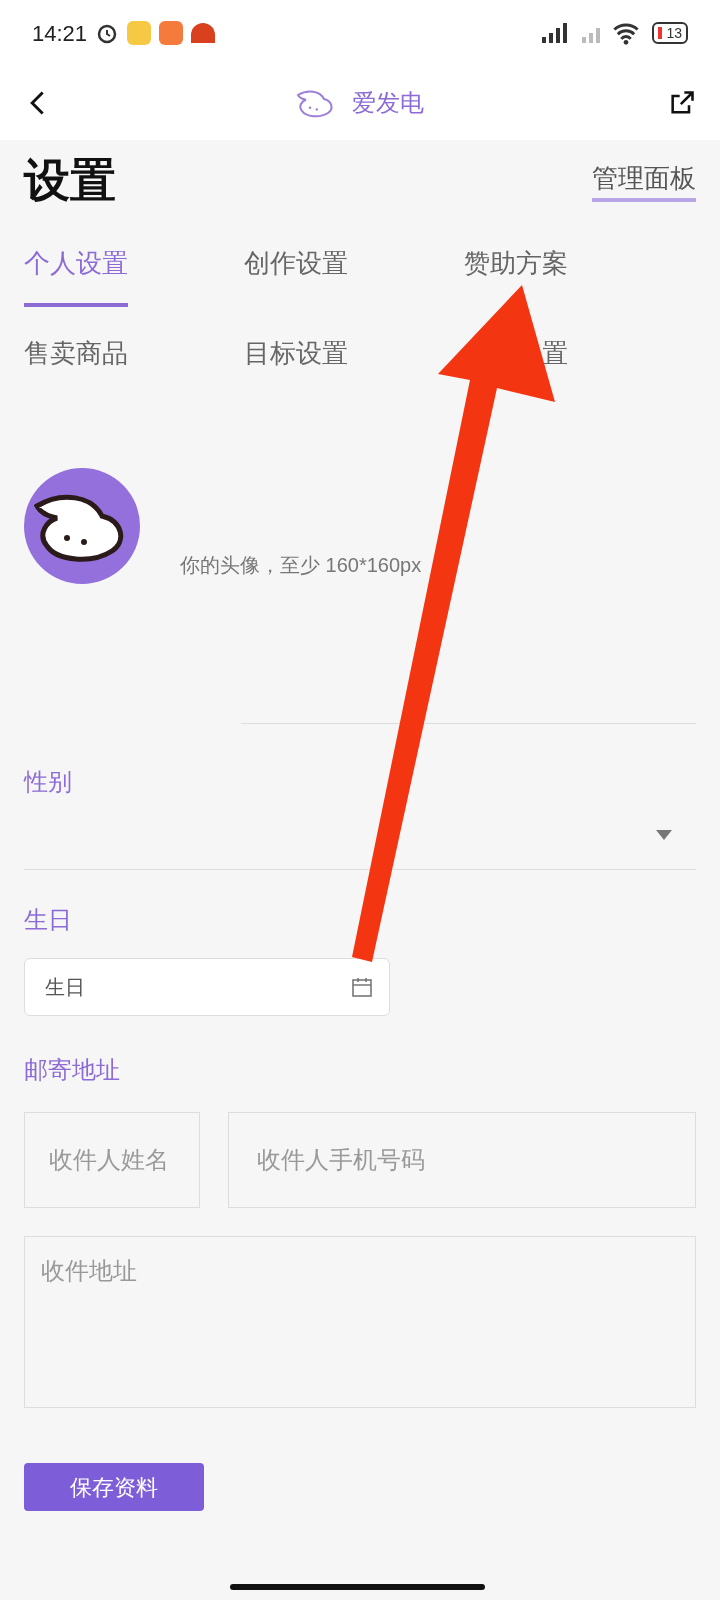  What do you see at coordinates (664, 834) in the screenshot?
I see `dropdown-caret-icon` at bounding box center [664, 834].